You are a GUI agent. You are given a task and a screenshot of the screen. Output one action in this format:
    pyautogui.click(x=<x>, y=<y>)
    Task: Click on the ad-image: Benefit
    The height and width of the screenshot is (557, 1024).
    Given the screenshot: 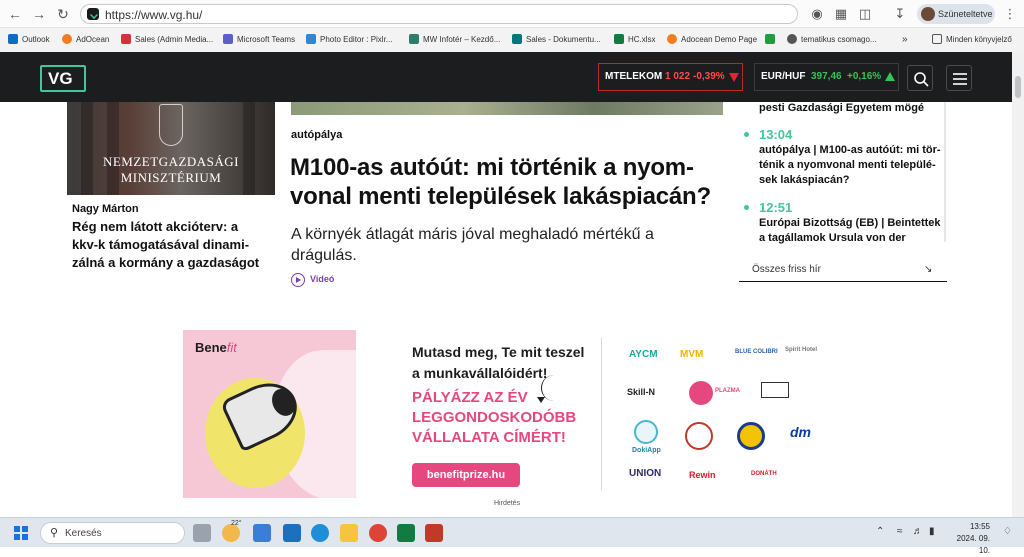 What is the action you would take?
    pyautogui.click(x=269, y=414)
    